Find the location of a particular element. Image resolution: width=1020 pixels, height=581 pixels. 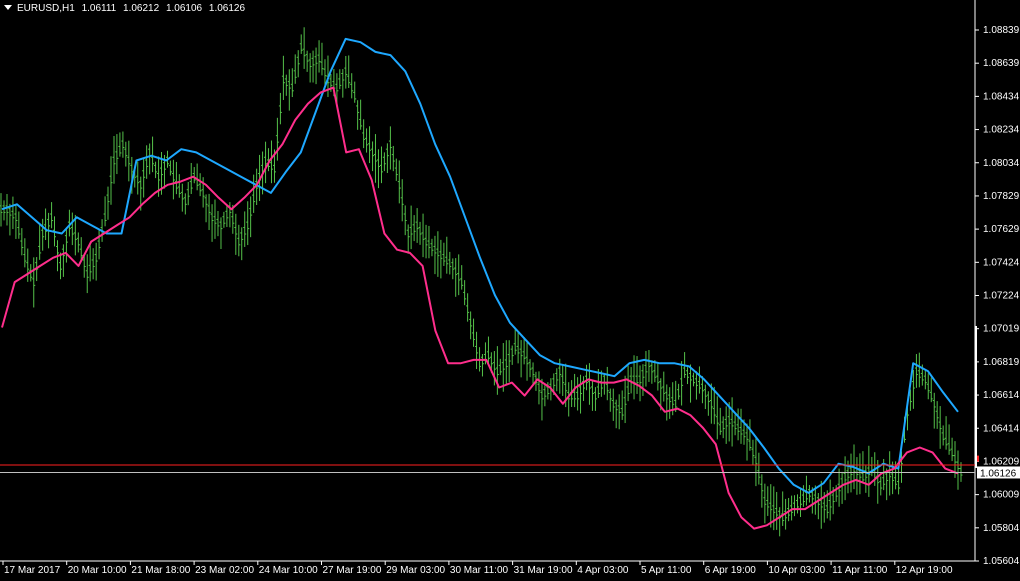

y-tick-label: 1.06209 is located at coordinates (1001, 461).